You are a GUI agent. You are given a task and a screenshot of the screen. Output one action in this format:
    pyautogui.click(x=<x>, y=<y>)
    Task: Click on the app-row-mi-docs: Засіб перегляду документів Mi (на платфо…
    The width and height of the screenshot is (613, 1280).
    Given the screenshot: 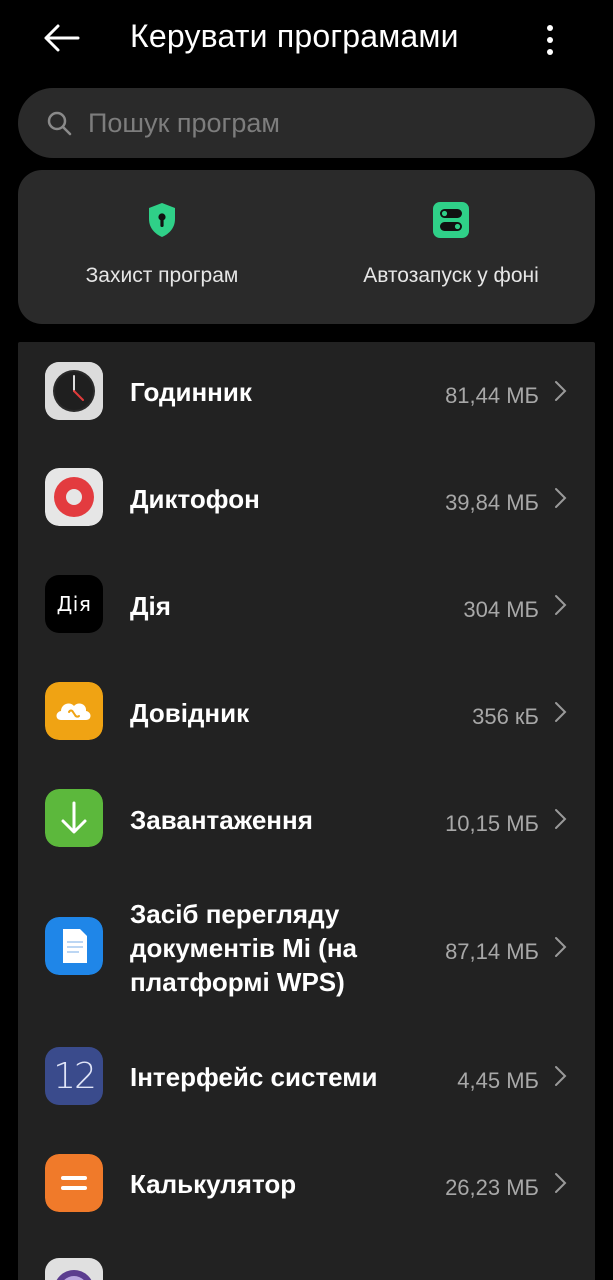 What is the action you would take?
    pyautogui.click(x=306, y=966)
    